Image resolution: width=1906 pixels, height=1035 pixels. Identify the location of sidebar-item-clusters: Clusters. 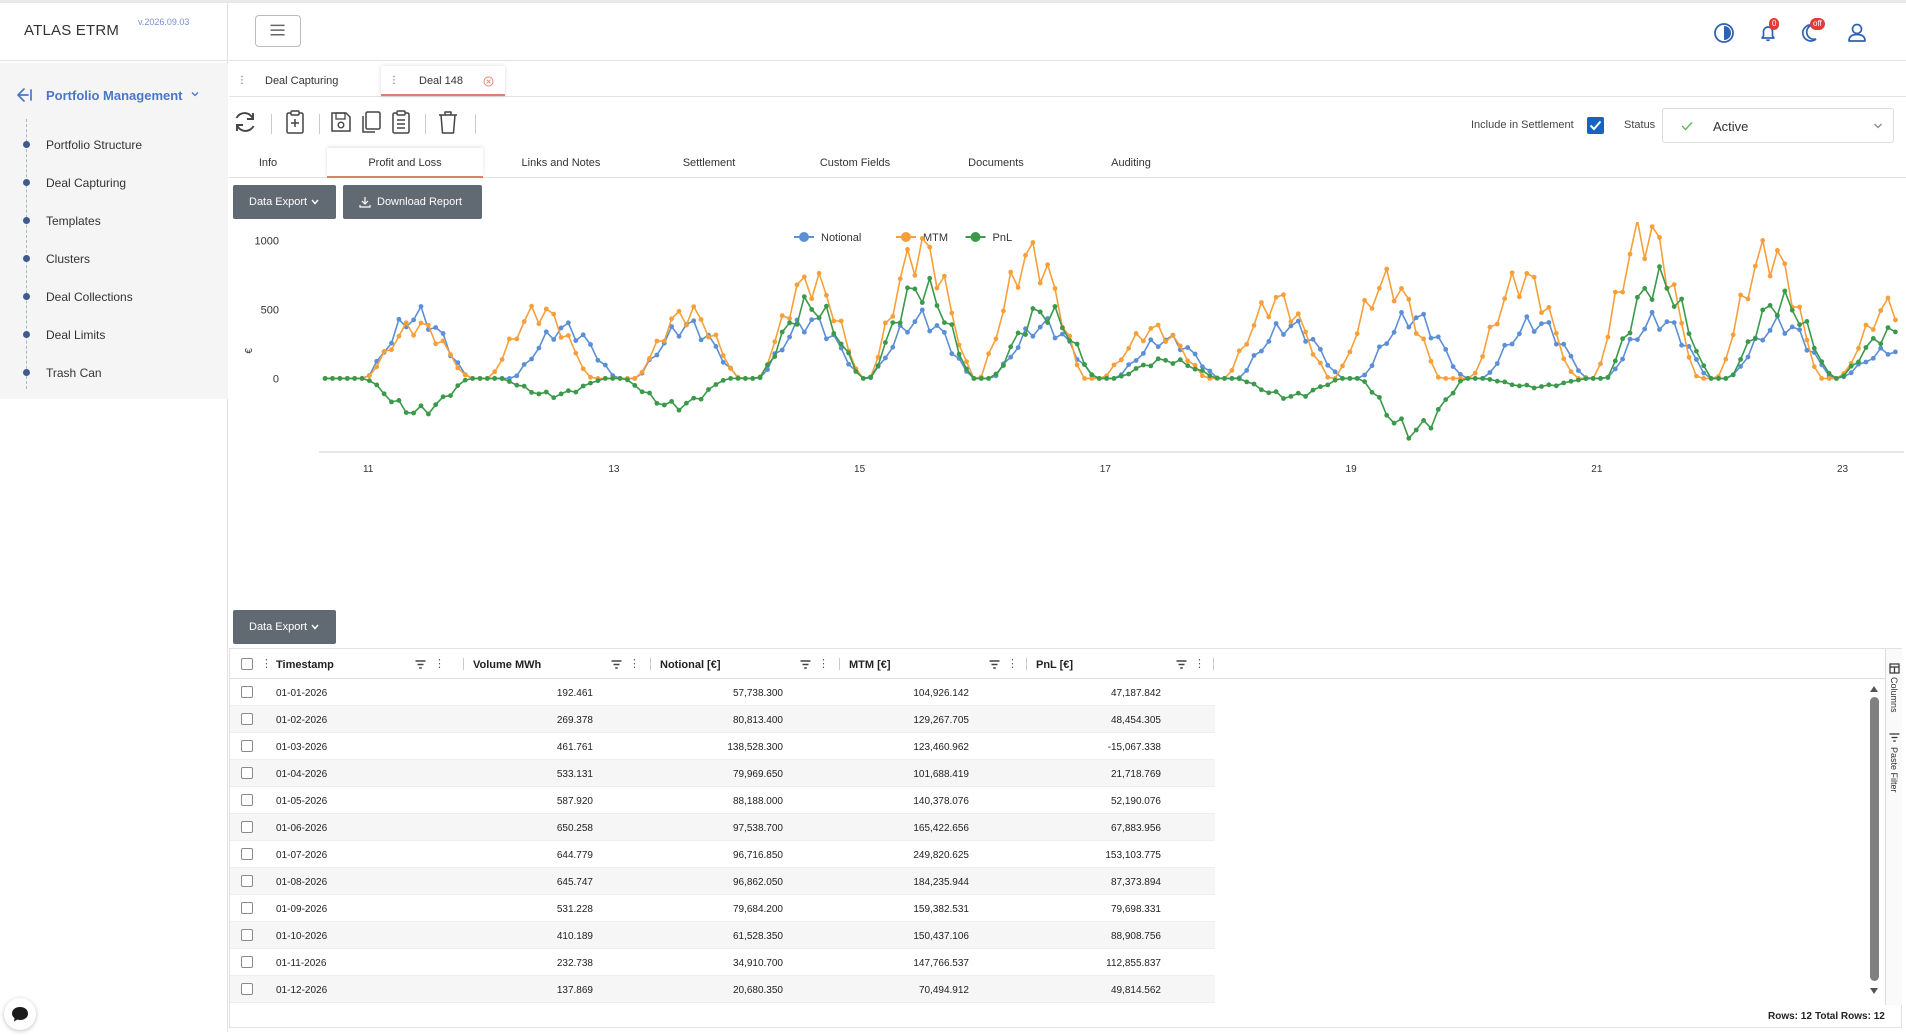
(114, 259).